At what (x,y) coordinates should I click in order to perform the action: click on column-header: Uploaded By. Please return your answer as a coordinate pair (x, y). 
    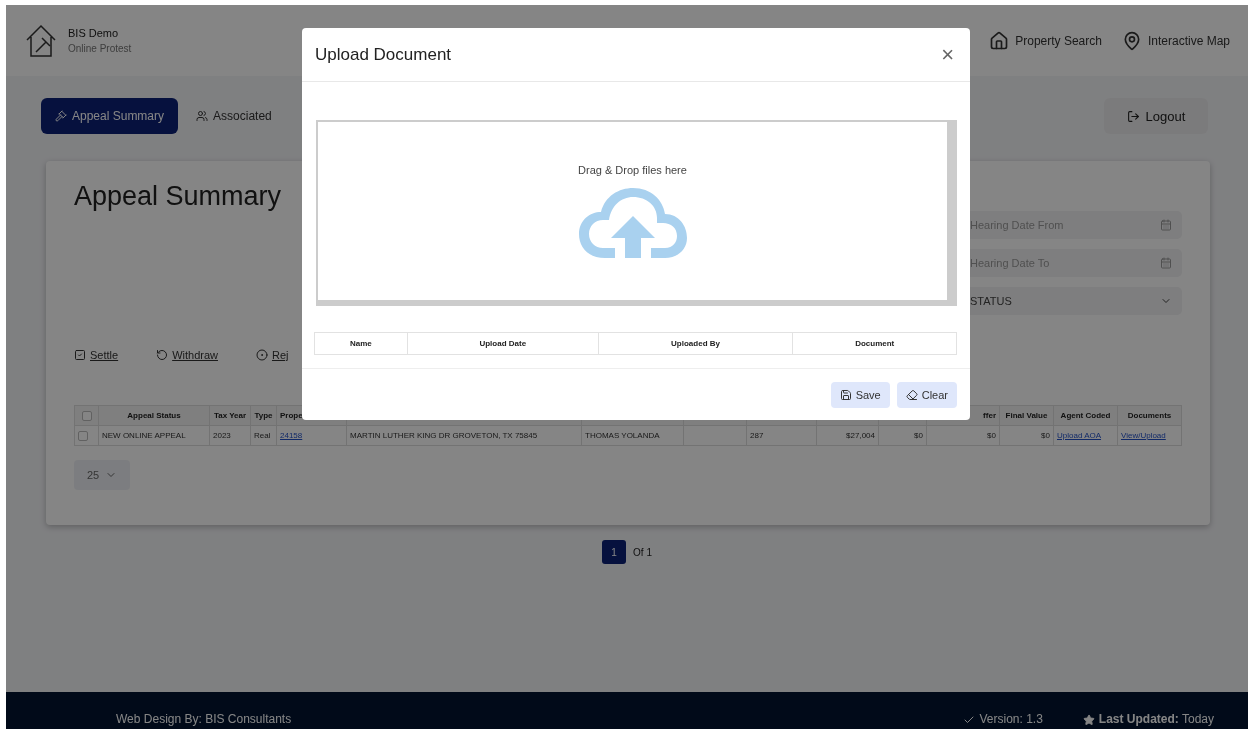
    Looking at the image, I should click on (695, 343).